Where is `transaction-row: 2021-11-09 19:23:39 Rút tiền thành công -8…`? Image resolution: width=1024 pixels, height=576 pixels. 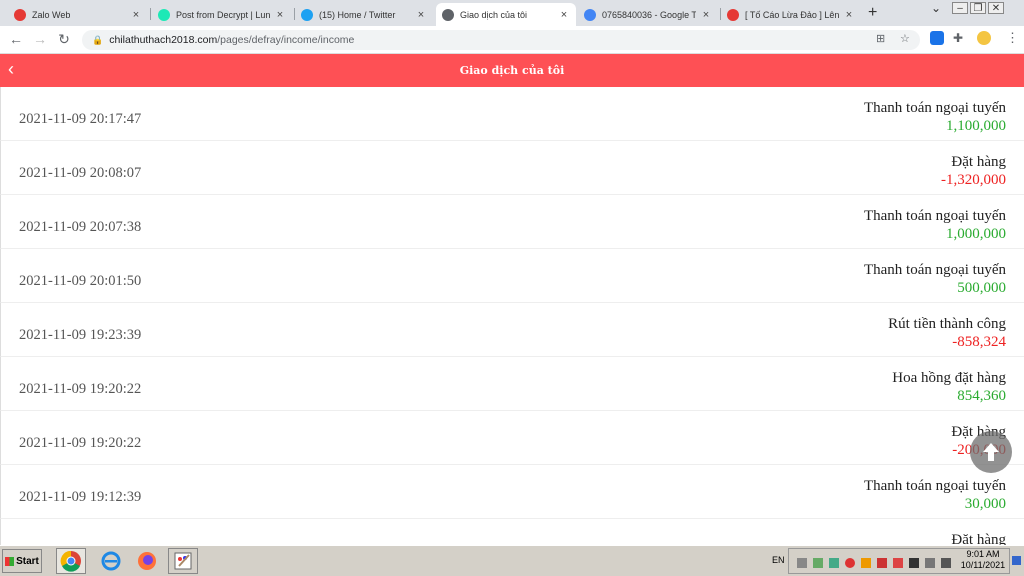
transaction-row: 2021-11-09 19:23:39 Rút tiền thành công -8… is located at coordinates (512, 330).